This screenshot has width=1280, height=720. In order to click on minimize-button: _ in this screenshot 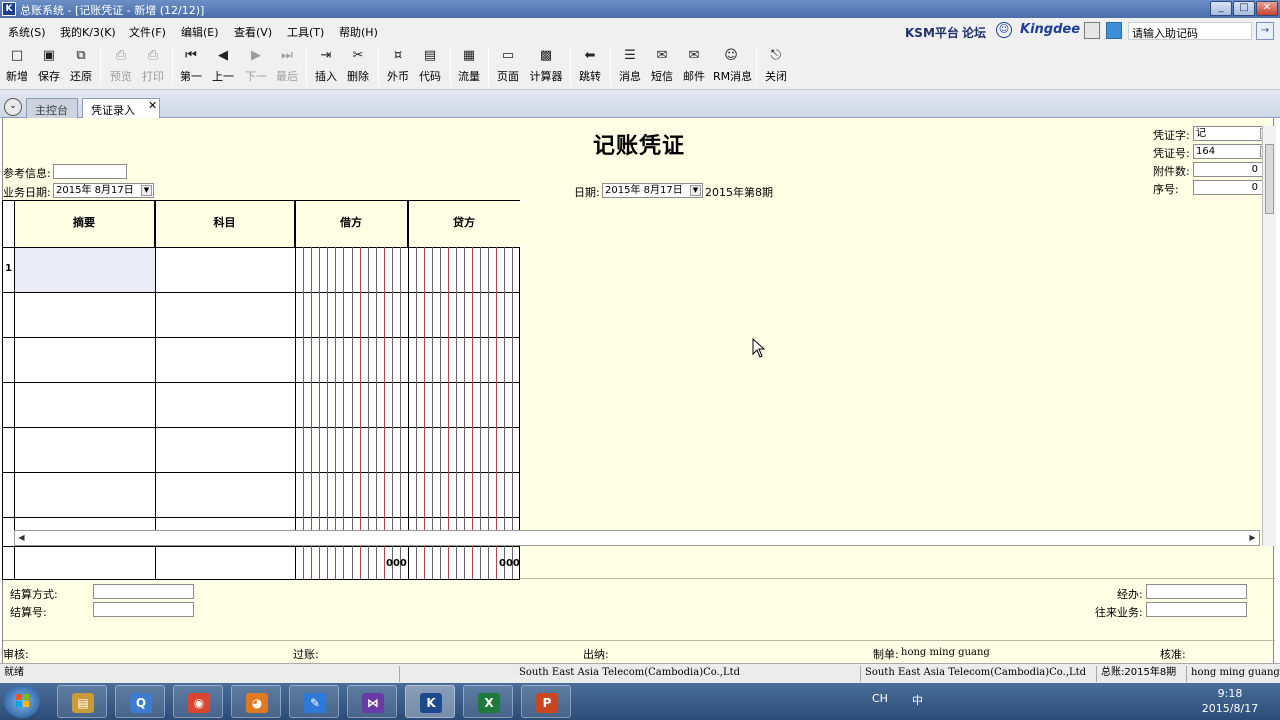, I will do `click(1221, 8)`.